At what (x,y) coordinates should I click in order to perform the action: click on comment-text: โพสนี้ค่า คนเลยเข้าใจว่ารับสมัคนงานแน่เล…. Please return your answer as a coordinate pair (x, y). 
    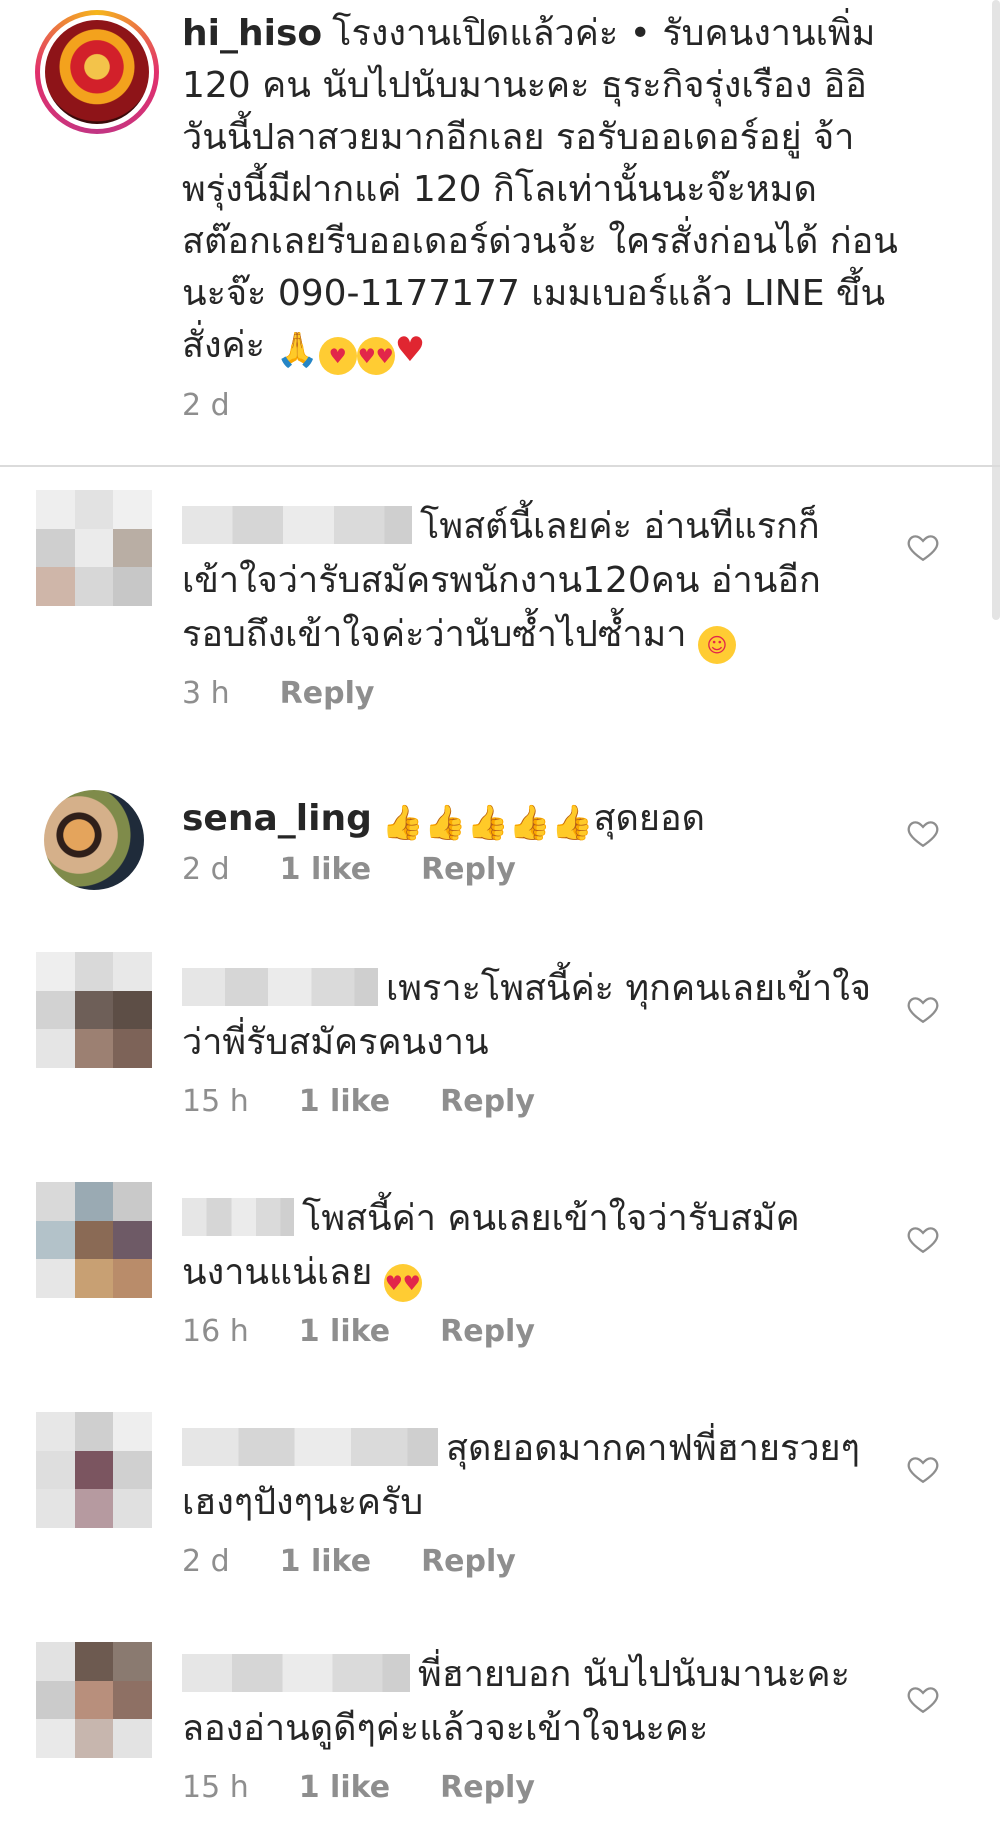
    Looking at the image, I should click on (527, 1247).